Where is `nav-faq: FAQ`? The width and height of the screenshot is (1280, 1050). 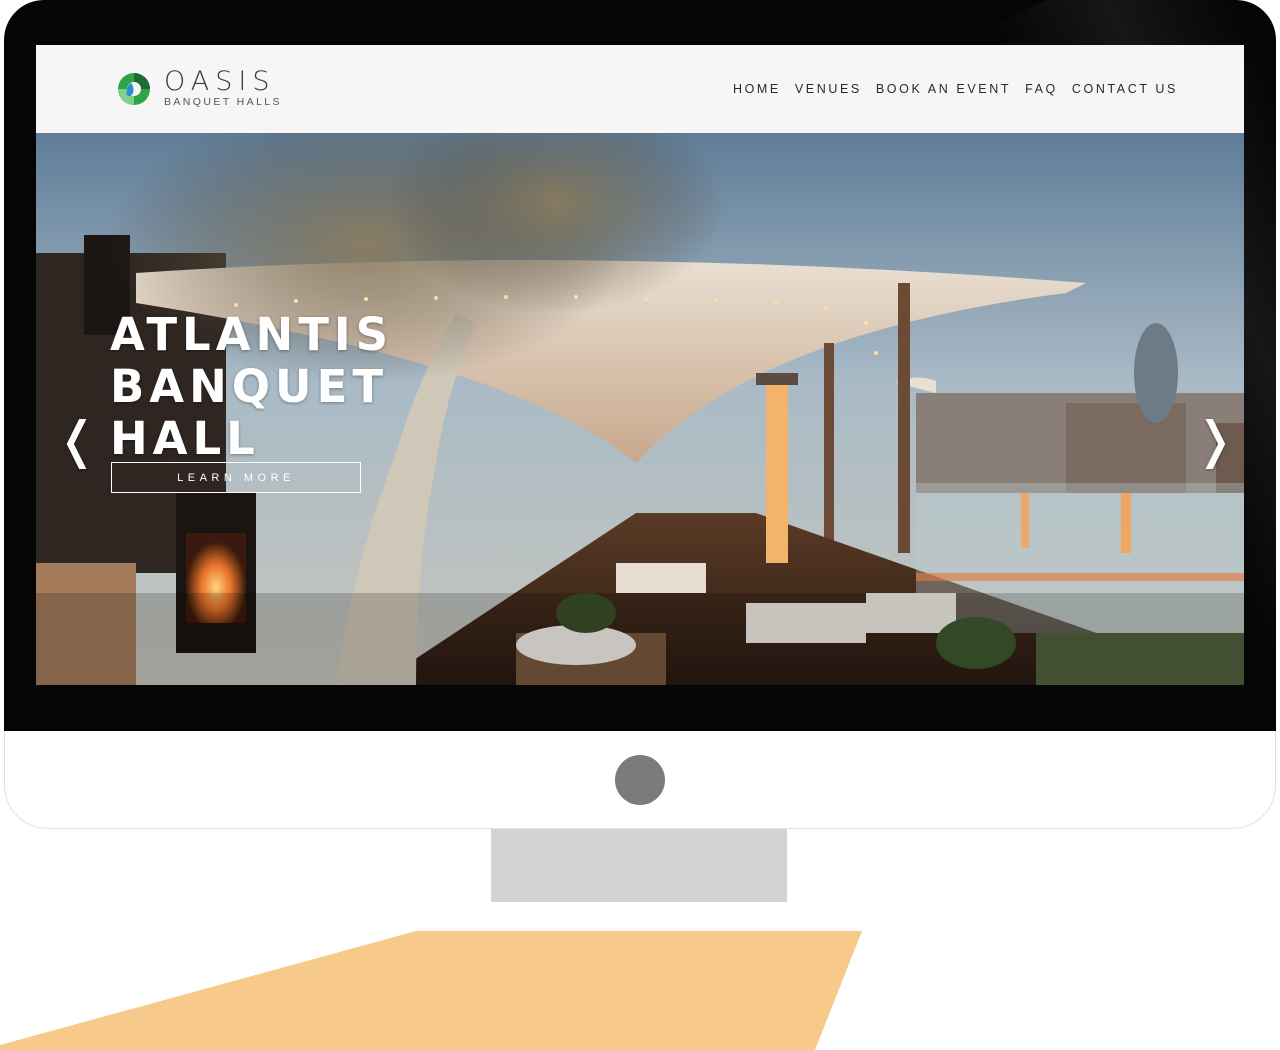 nav-faq: FAQ is located at coordinates (1041, 89).